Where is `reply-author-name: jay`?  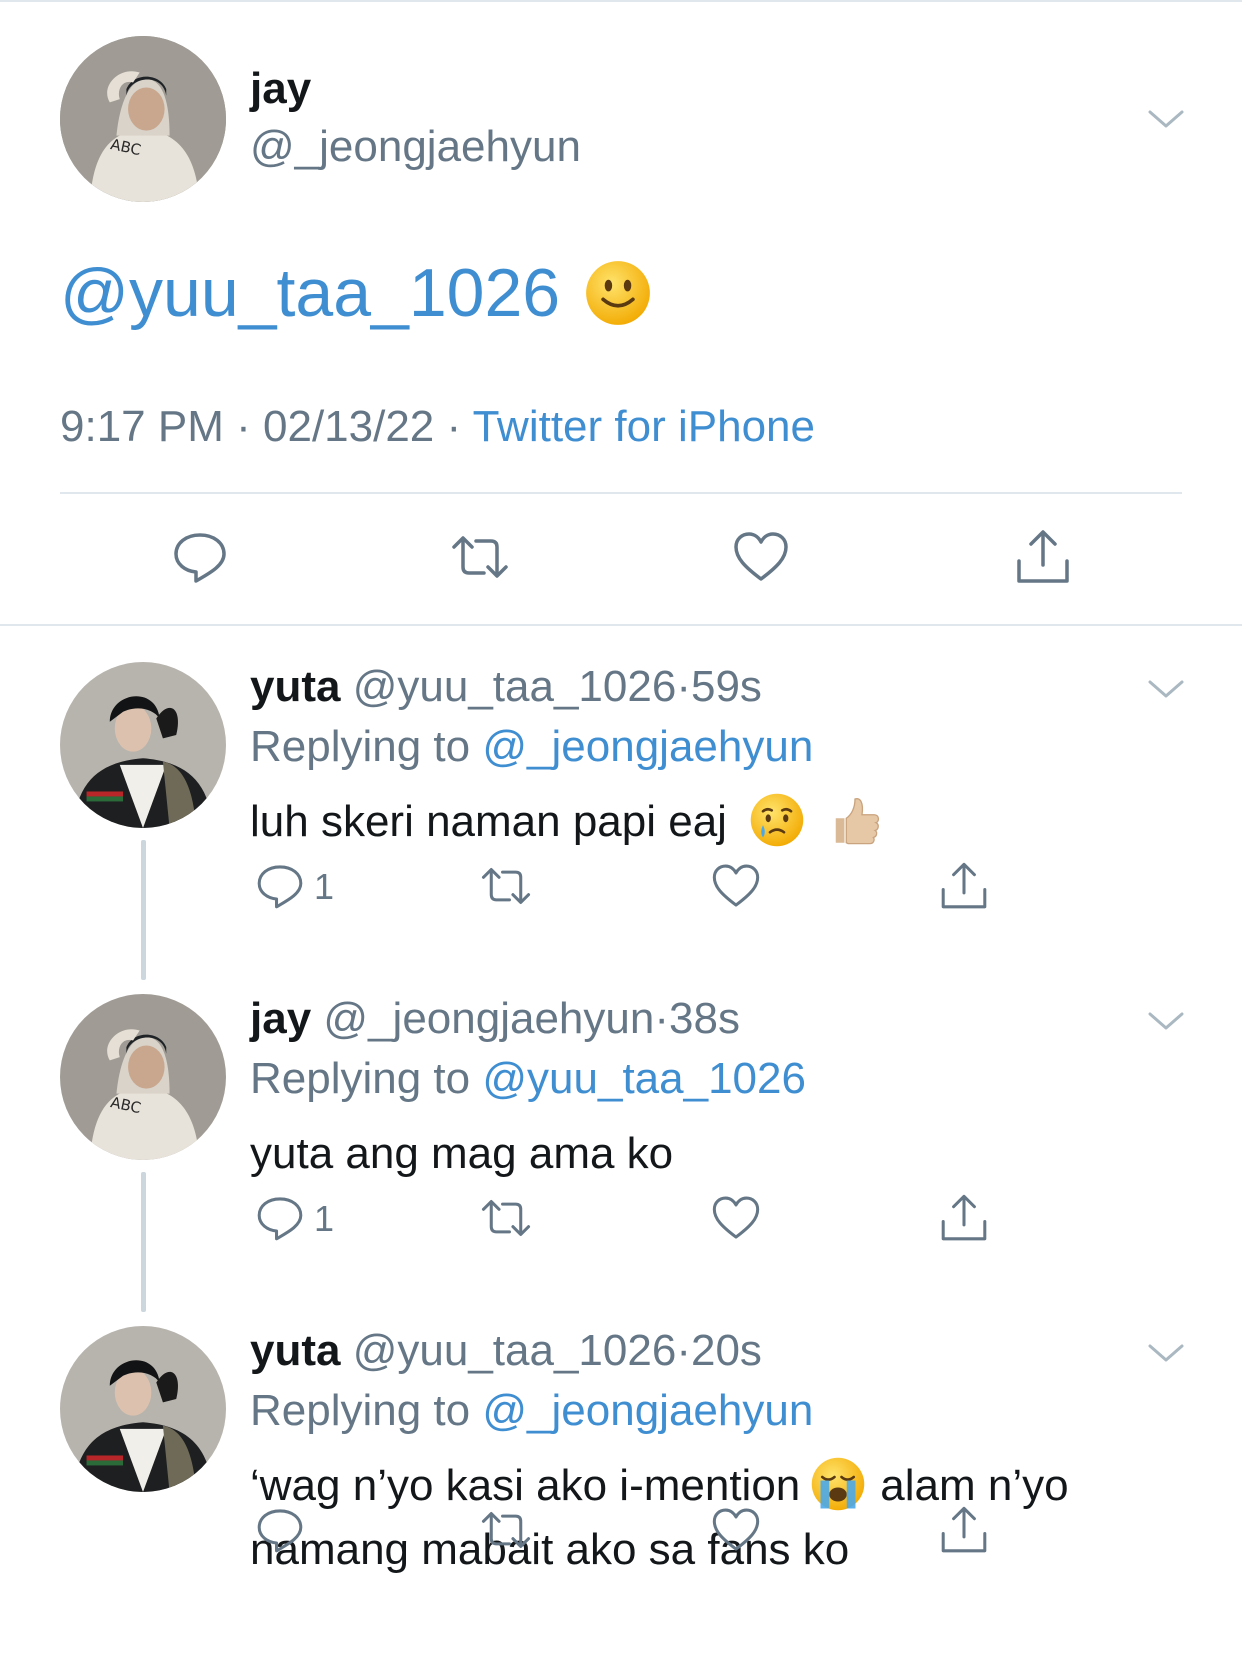 reply-author-name: jay is located at coordinates (280, 1018).